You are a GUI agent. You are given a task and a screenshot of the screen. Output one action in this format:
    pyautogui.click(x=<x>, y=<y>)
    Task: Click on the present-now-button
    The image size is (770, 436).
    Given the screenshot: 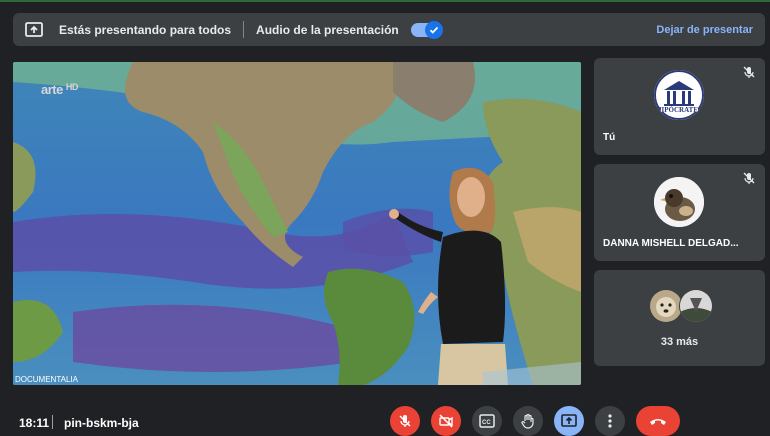 What is the action you would take?
    pyautogui.click(x=569, y=421)
    